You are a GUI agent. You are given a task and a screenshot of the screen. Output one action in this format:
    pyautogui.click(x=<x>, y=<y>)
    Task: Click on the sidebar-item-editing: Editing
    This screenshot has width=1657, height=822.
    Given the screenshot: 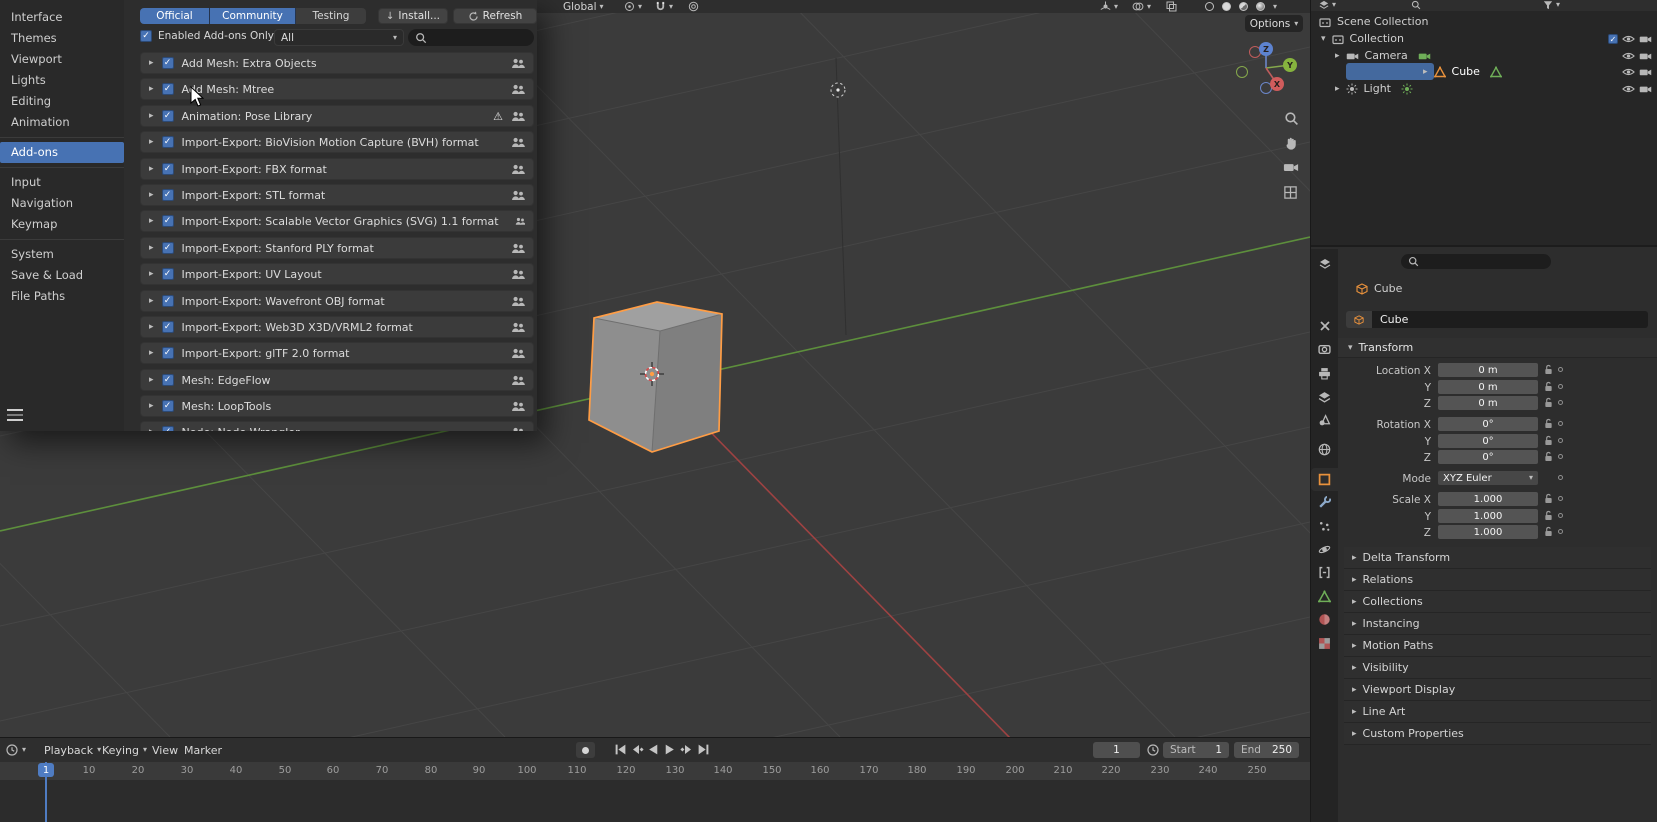 What is the action you would take?
    pyautogui.click(x=62, y=101)
    